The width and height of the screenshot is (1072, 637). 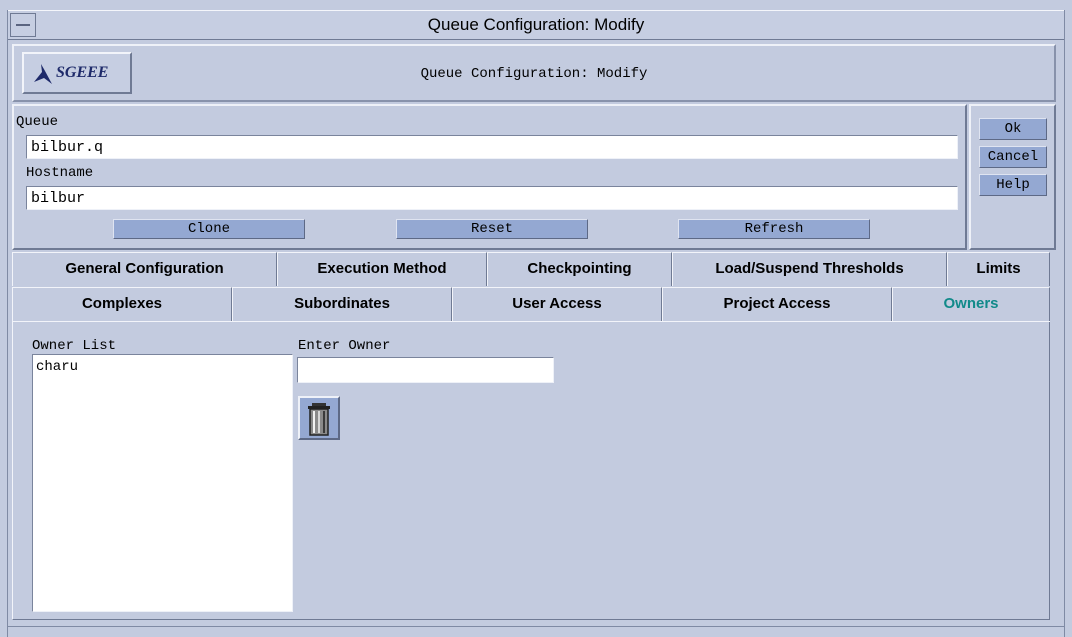 I want to click on header-title: Queue Configuration: Modify, so click(x=534, y=74).